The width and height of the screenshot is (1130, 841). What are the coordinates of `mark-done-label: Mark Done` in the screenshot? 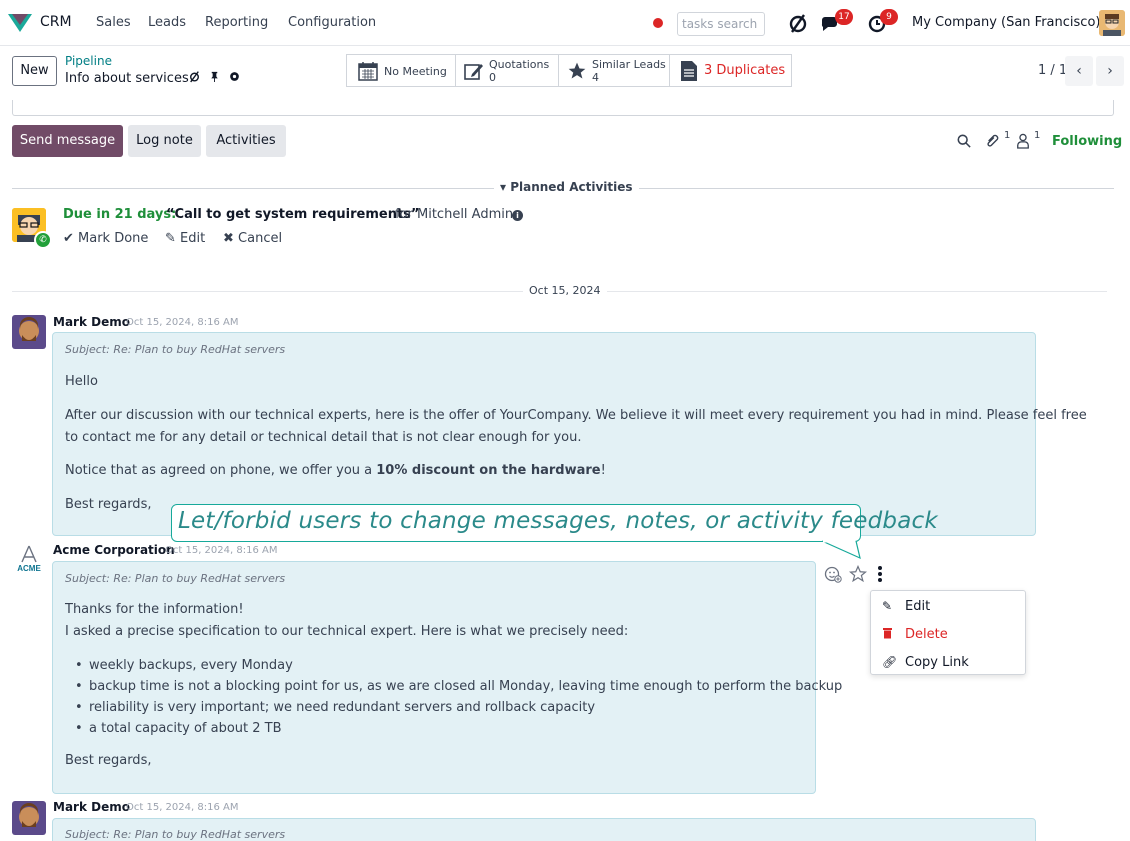 It's located at (113, 238).